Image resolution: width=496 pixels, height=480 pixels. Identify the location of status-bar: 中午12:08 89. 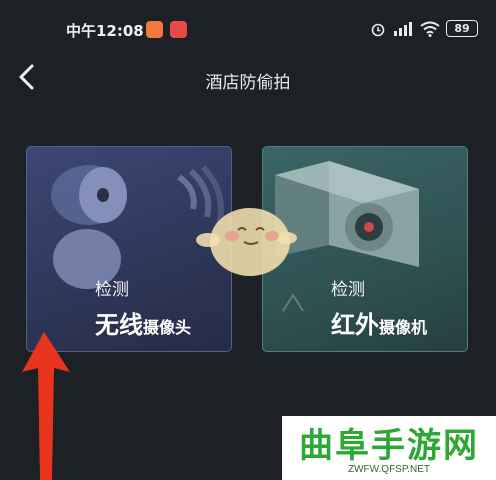
(248, 22).